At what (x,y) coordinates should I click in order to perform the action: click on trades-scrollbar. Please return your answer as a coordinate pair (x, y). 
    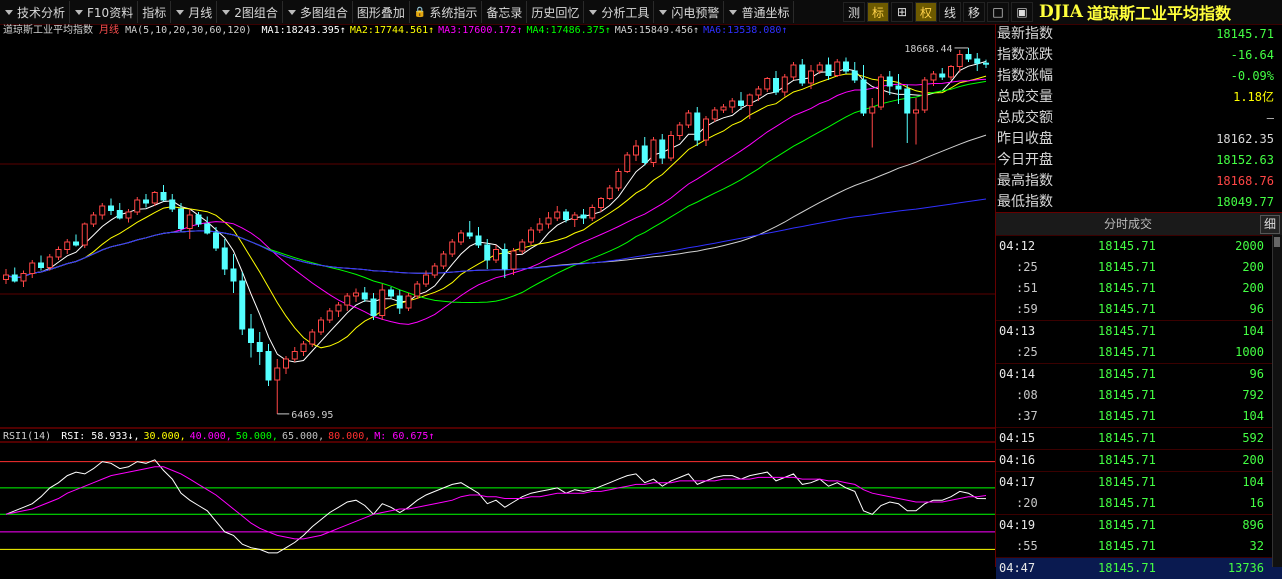
    Looking at the image, I should click on (1277, 401).